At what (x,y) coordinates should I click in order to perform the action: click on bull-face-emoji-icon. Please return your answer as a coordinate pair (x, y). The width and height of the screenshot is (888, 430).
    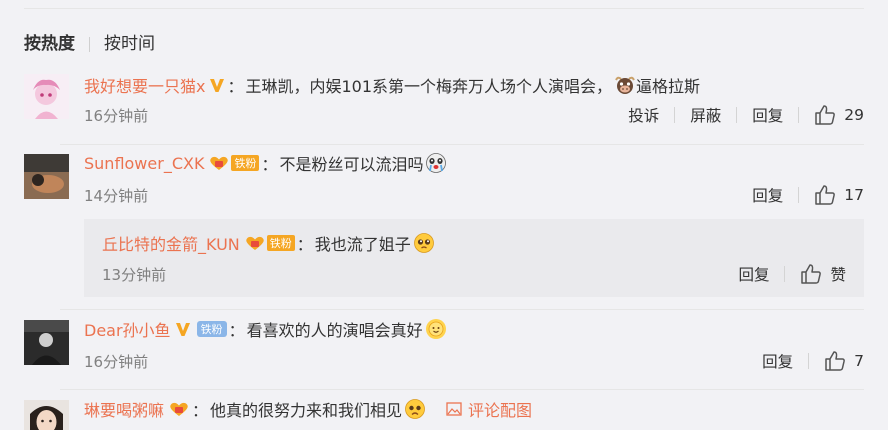
    Looking at the image, I should click on (625, 85).